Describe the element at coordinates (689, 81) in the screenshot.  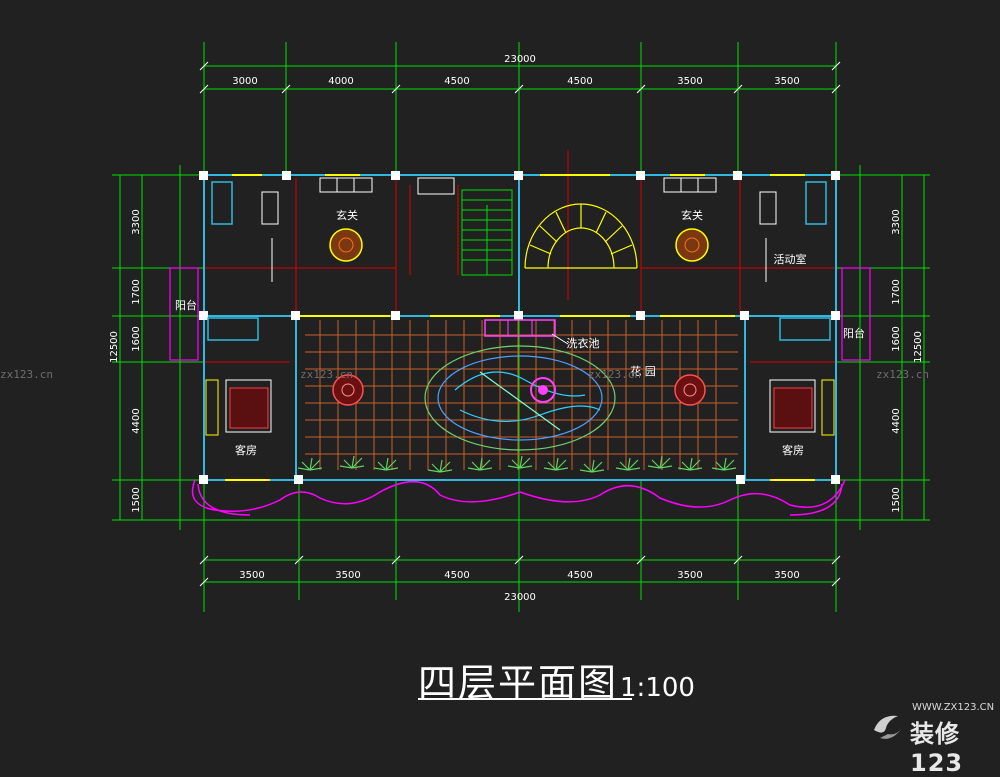
I see `dim-top-5: 3500` at that location.